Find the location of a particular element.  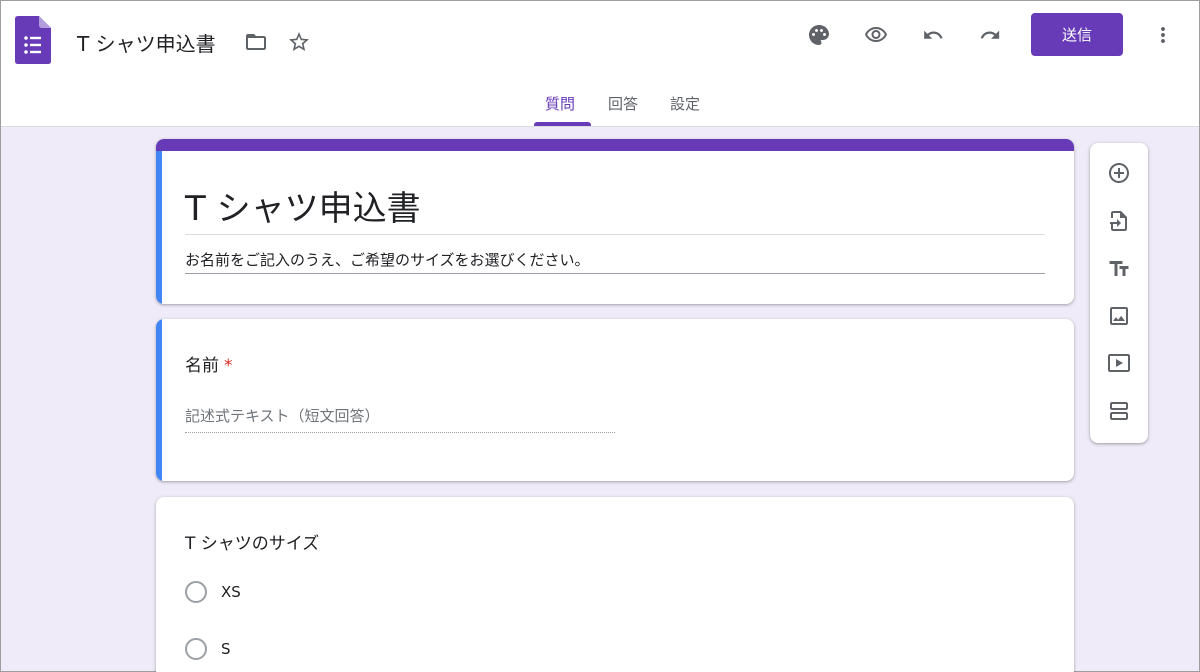

form-description: お名前をご記入のうえ、ご希望のサイズをお選びください。 is located at coordinates (387, 259).